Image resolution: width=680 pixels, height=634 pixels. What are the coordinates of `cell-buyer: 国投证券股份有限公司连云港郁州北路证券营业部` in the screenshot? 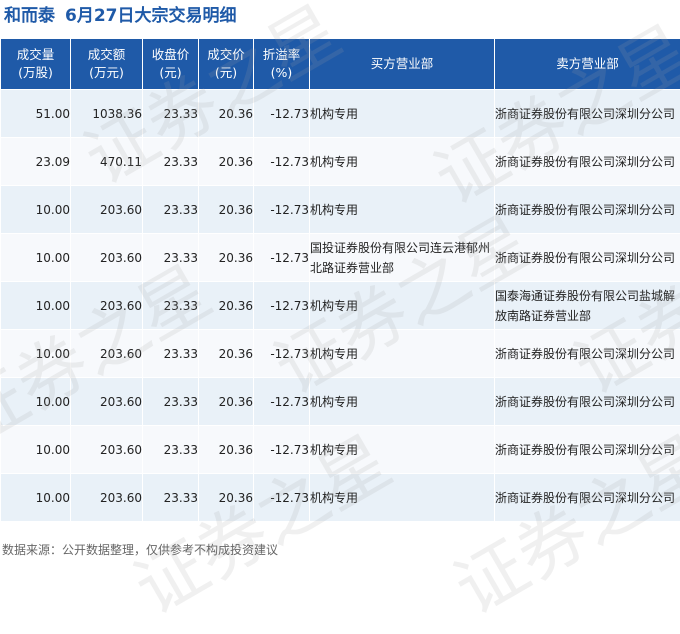 It's located at (402, 258).